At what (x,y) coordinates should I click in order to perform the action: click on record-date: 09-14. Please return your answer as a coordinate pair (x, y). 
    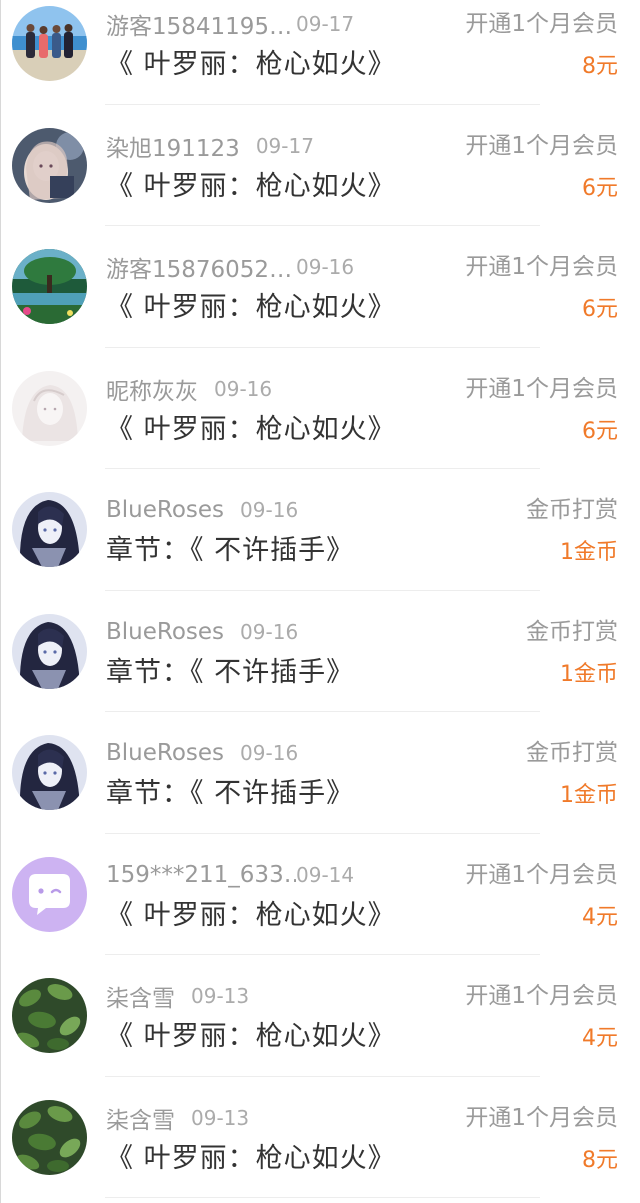
    Looking at the image, I should click on (325, 874).